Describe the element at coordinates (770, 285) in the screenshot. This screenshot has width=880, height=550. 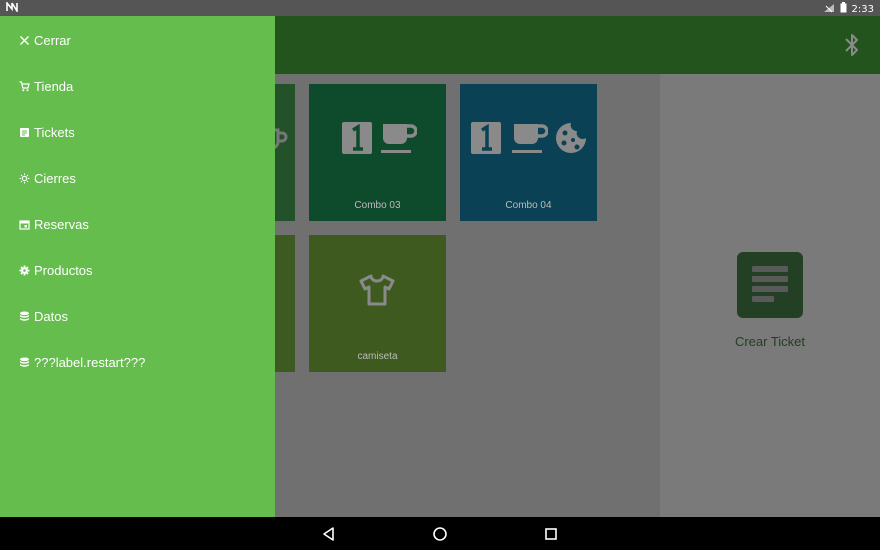
I see `crear-ticket-button` at that location.